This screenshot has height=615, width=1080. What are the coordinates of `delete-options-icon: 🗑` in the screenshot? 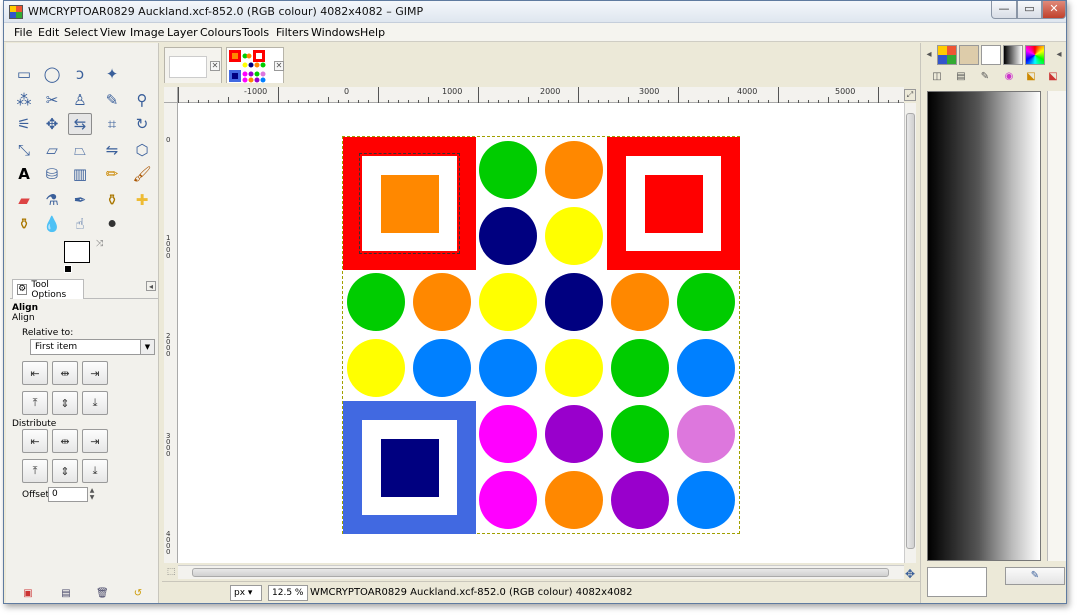 It's located at (102, 594).